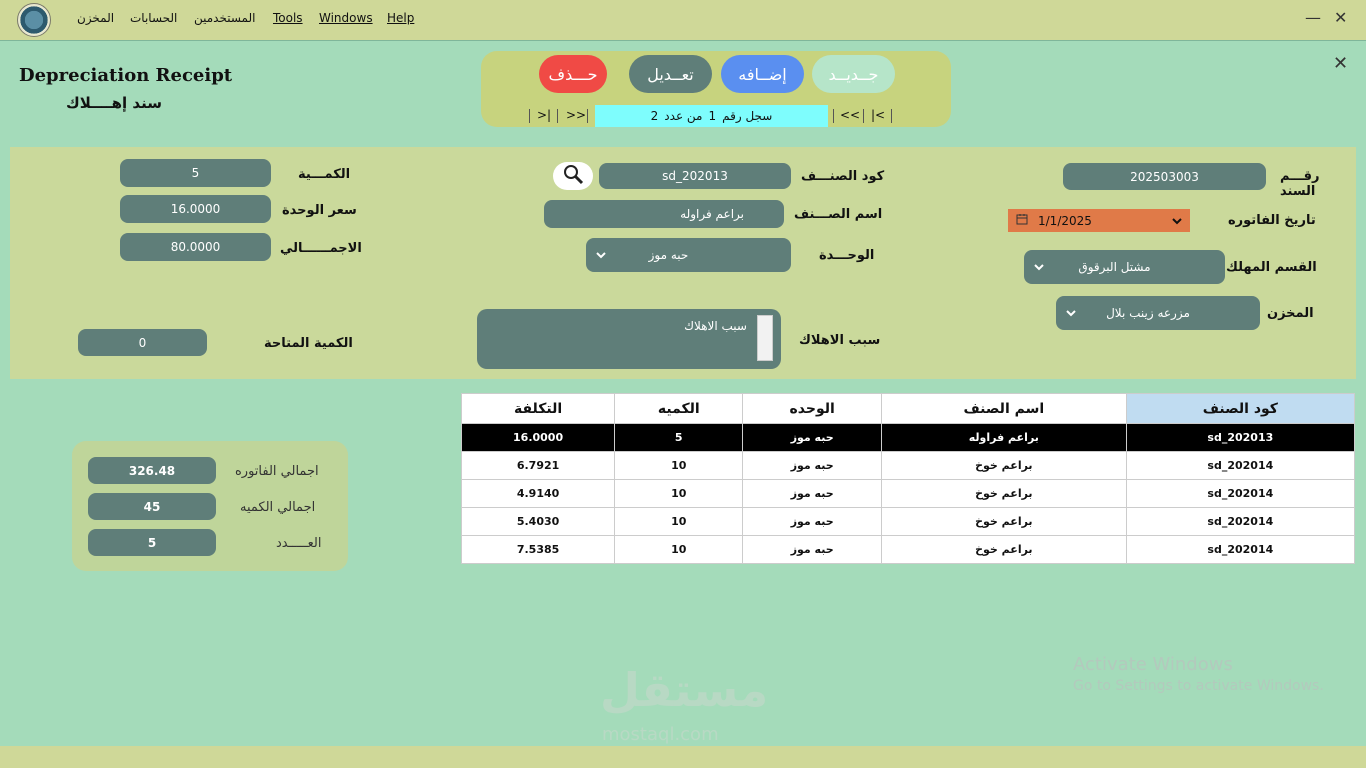 The width and height of the screenshot is (1366, 768). Describe the element at coordinates (1340, 63) in the screenshot. I see `form-close-icon: ✕` at that location.